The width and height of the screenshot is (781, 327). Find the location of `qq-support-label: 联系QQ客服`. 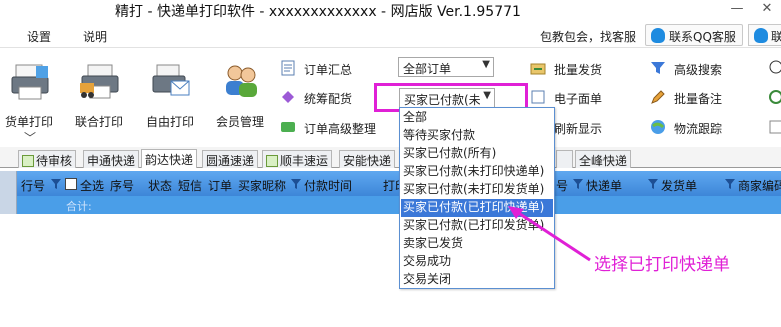

qq-support-label: 联系QQ客服 is located at coordinates (702, 37).